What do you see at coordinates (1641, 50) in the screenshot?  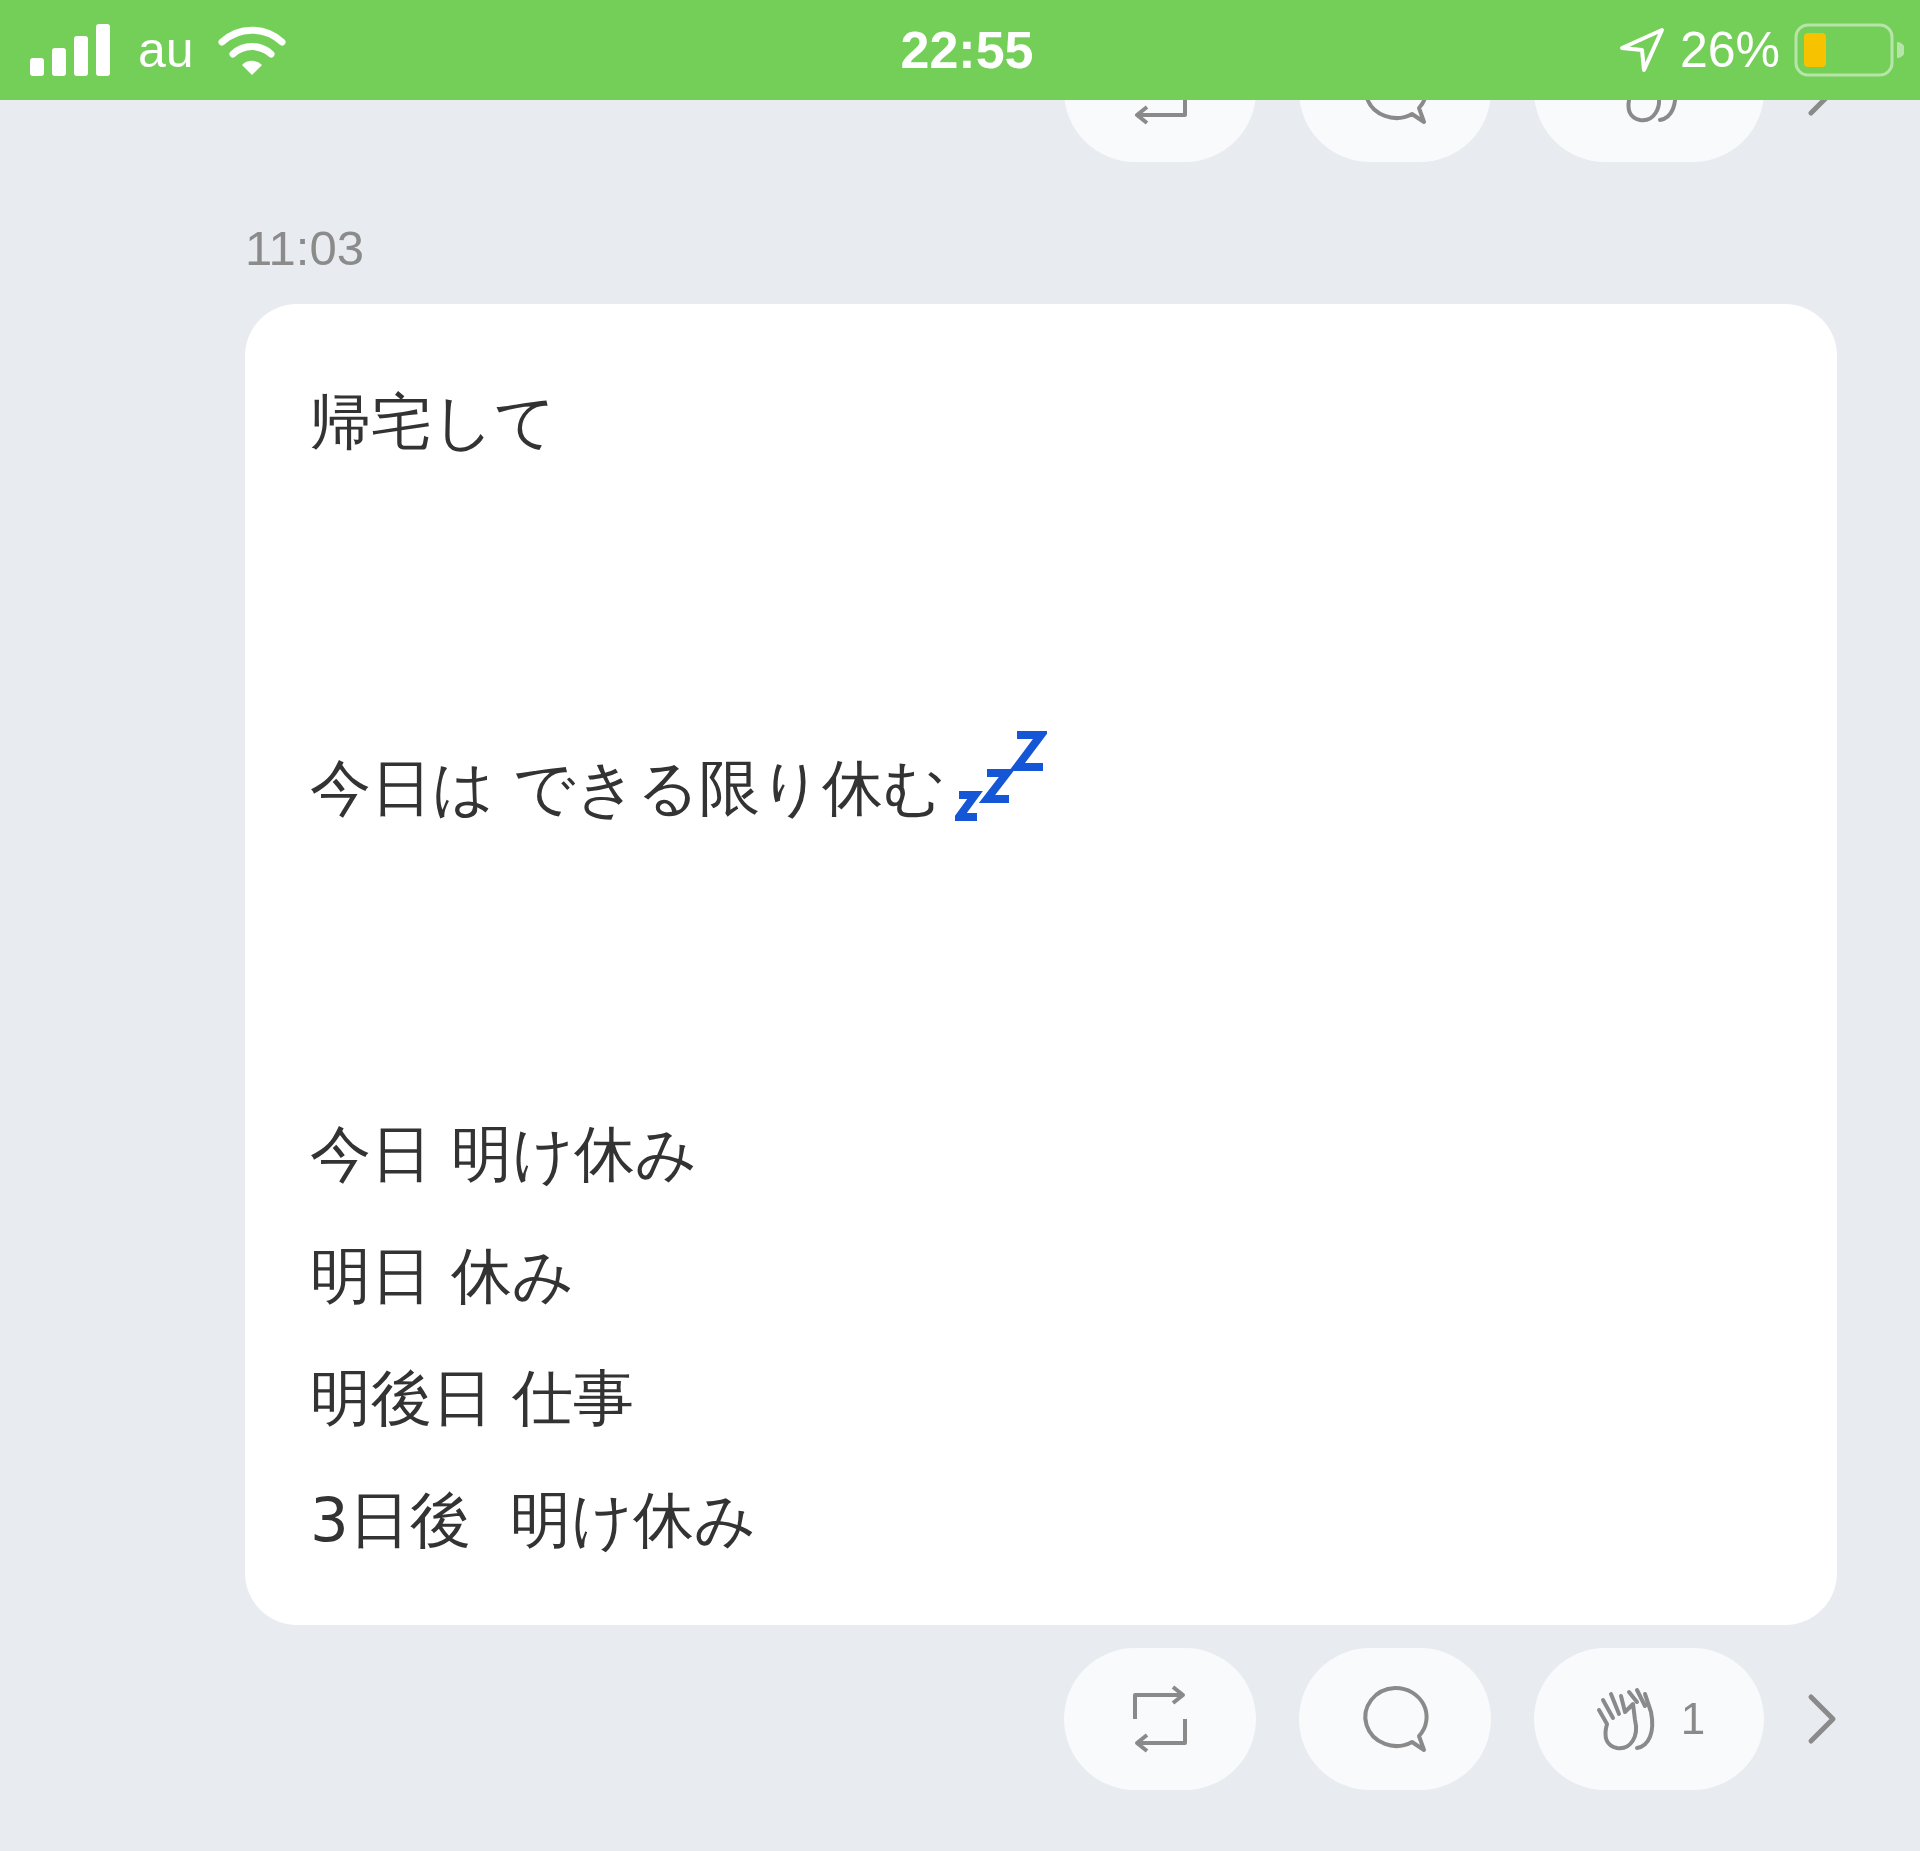 I see `location-arrow-icon` at bounding box center [1641, 50].